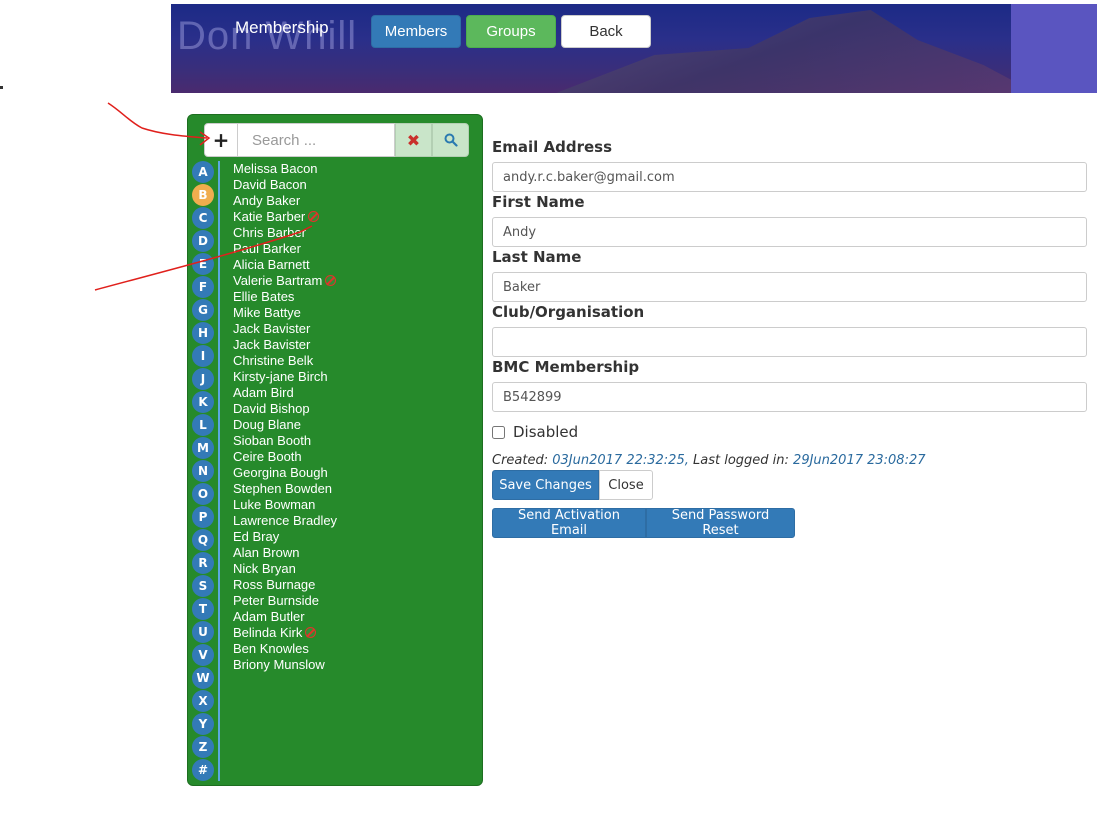 Image resolution: width=1097 pixels, height=820 pixels. I want to click on member-name: Alan Brown, so click(266, 552).